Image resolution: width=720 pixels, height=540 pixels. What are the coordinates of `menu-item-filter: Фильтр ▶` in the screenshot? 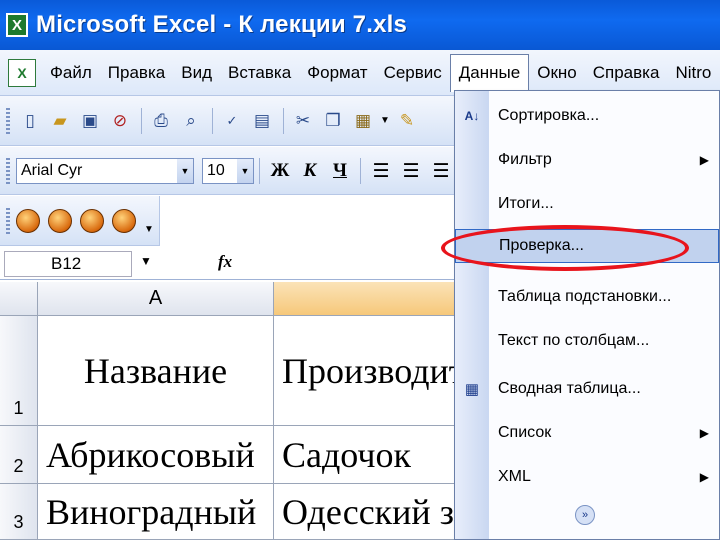 It's located at (587, 160).